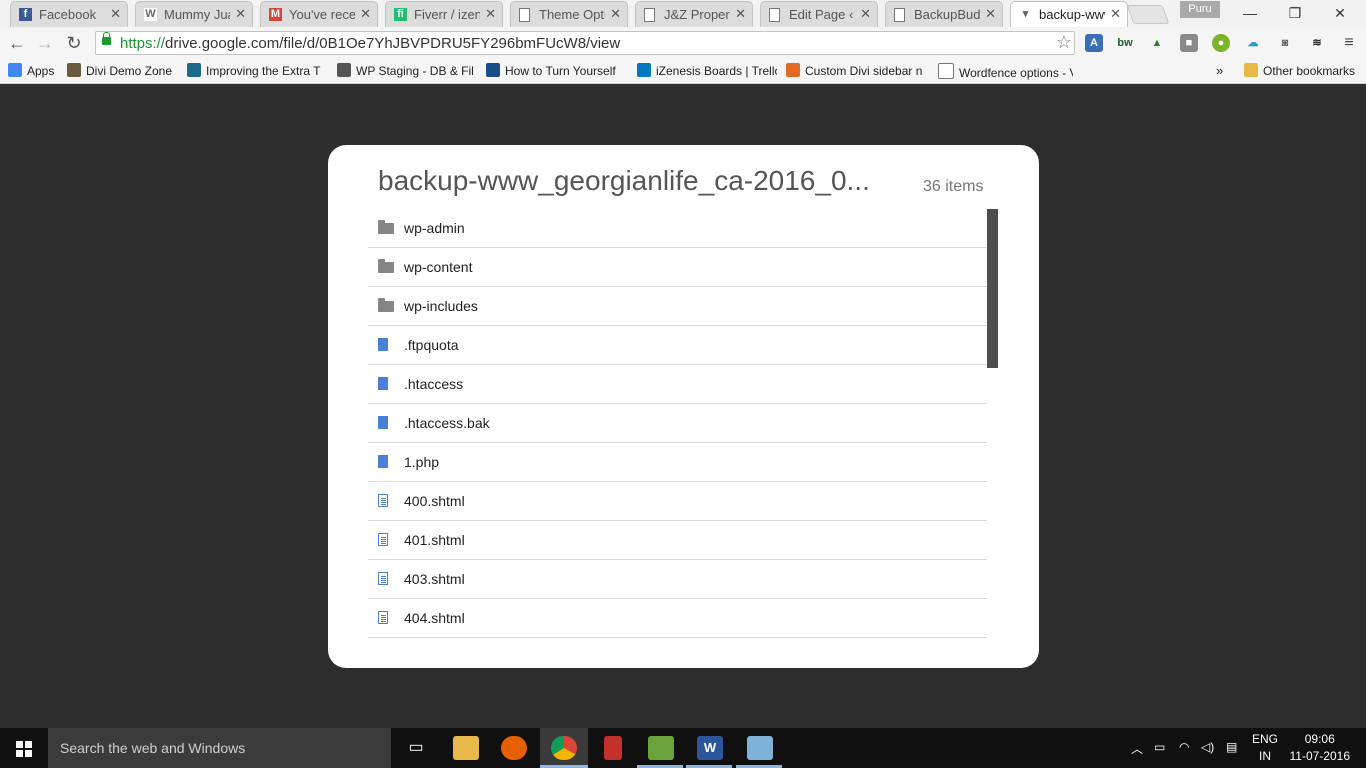  What do you see at coordinates (194, 14) in the screenshot?
I see `browser-tab: W Mummy Juan ✕` at bounding box center [194, 14].